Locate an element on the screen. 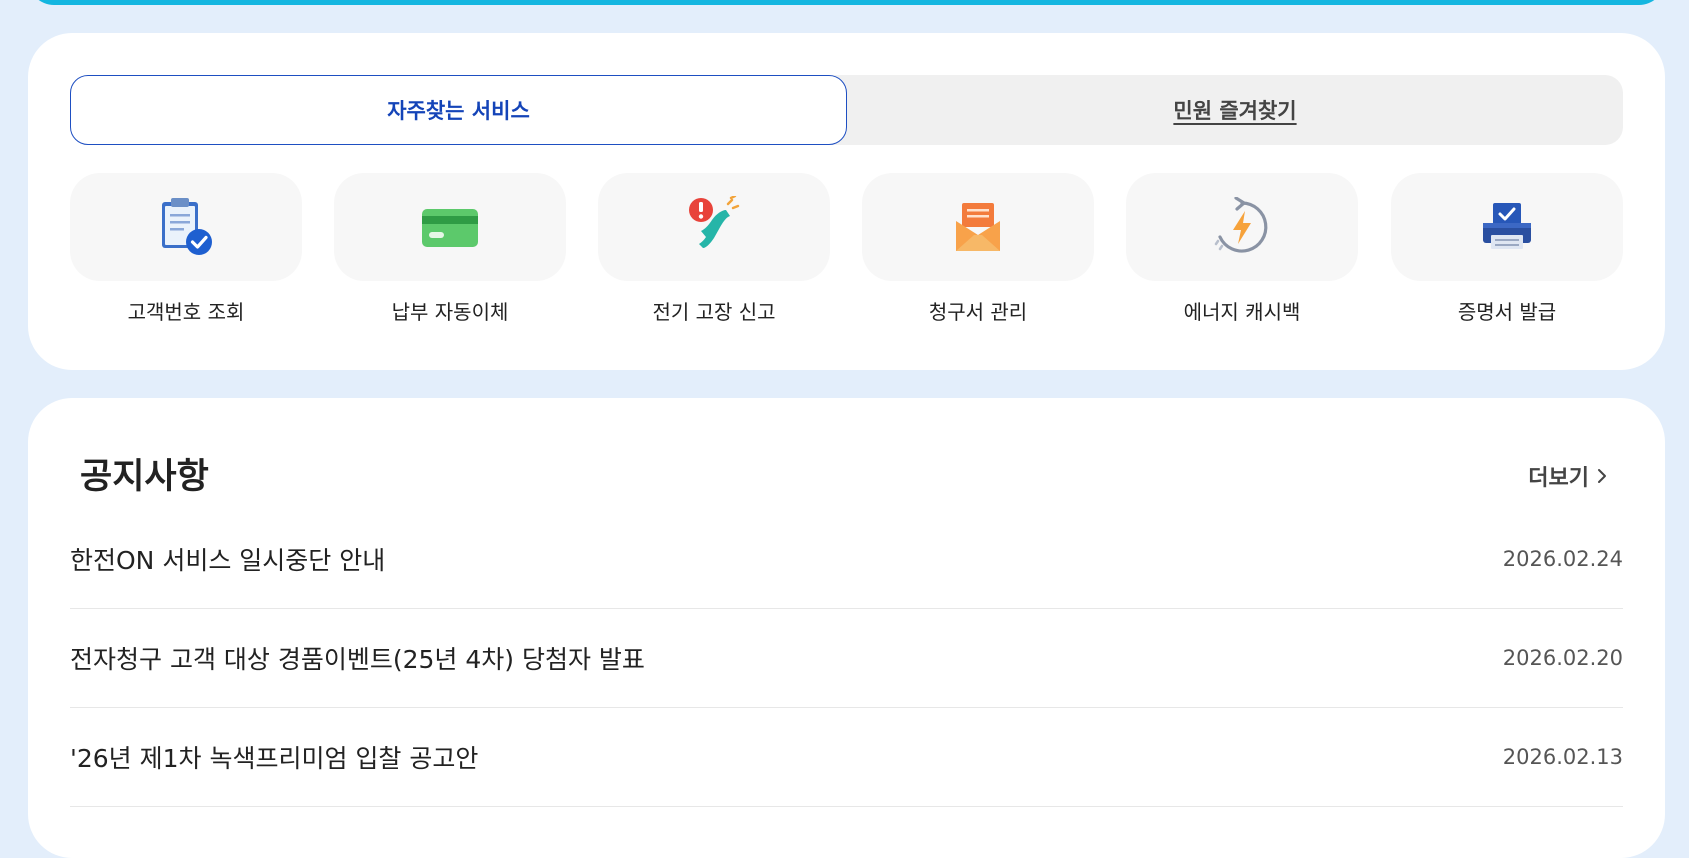 The image size is (1689, 858). service-bill-management: 청구서 관리 is located at coordinates (978, 249).